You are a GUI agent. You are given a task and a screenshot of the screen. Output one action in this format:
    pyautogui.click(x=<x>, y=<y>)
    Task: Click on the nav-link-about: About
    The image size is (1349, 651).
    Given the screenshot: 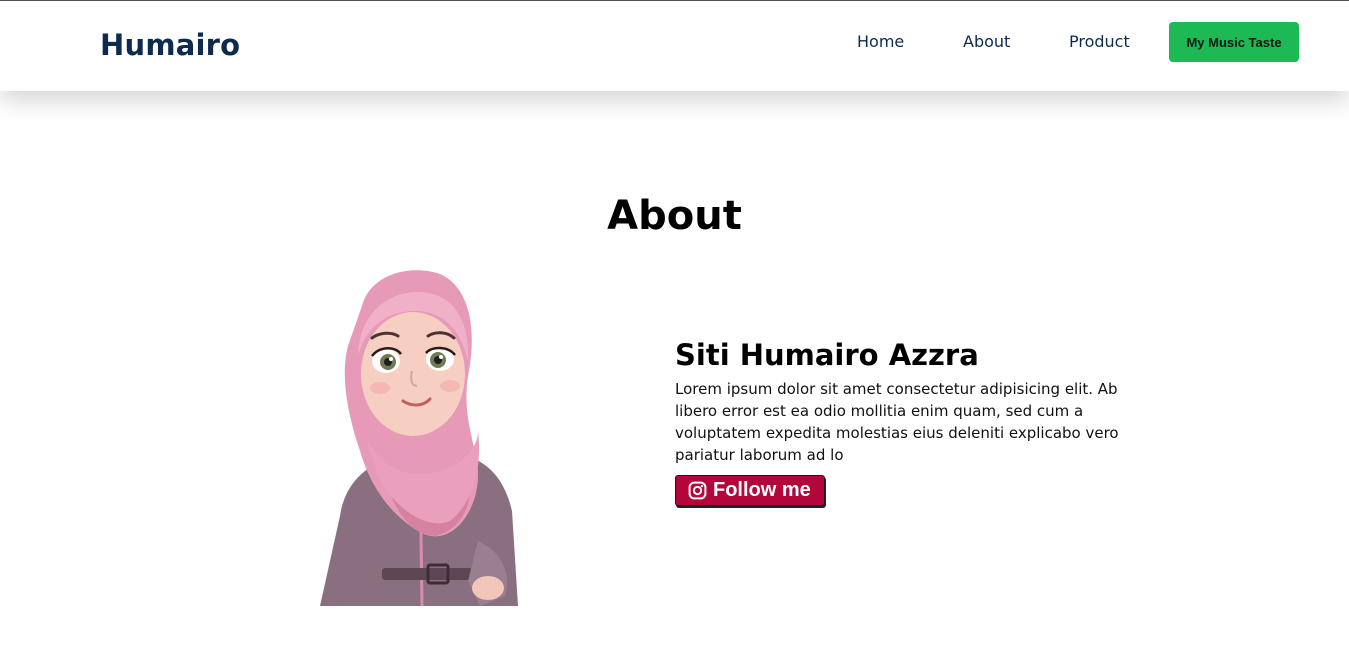 What is the action you would take?
    pyautogui.click(x=986, y=41)
    